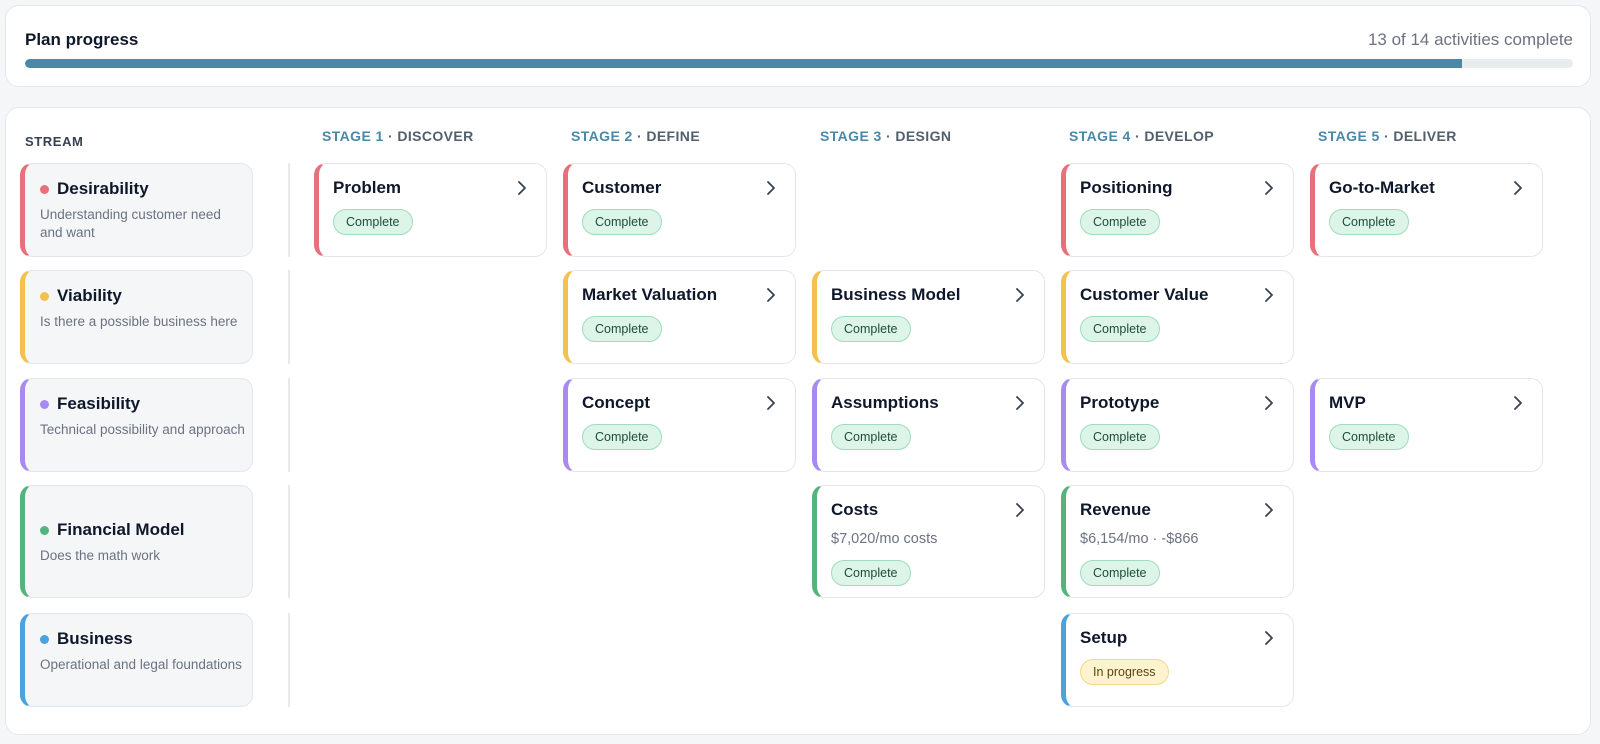  What do you see at coordinates (1115, 509) in the screenshot?
I see `activity-title: Revenue` at bounding box center [1115, 509].